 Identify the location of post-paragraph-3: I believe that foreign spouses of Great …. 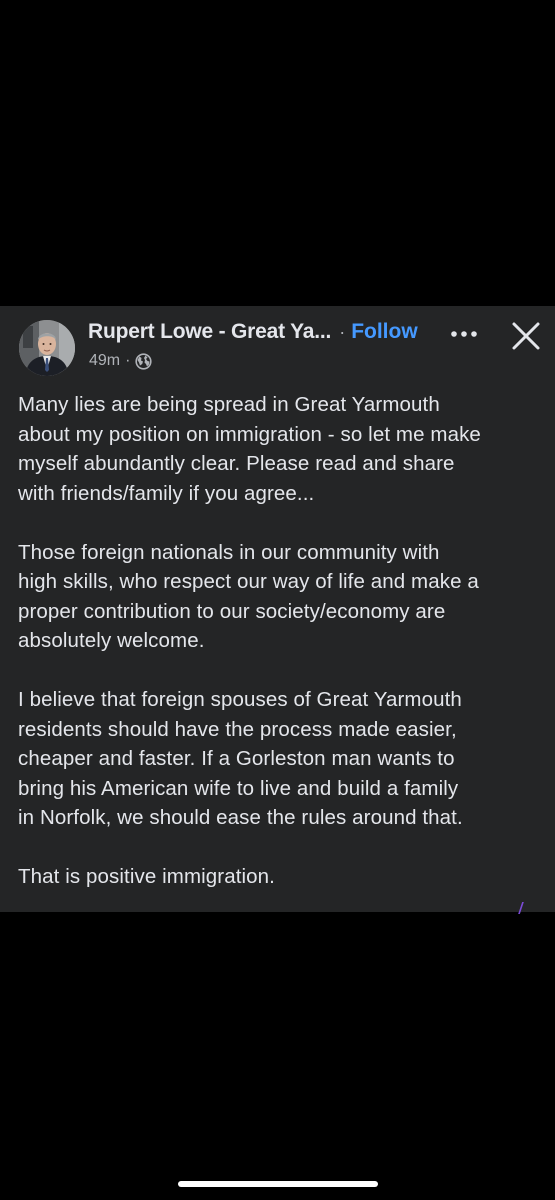
(240, 758).